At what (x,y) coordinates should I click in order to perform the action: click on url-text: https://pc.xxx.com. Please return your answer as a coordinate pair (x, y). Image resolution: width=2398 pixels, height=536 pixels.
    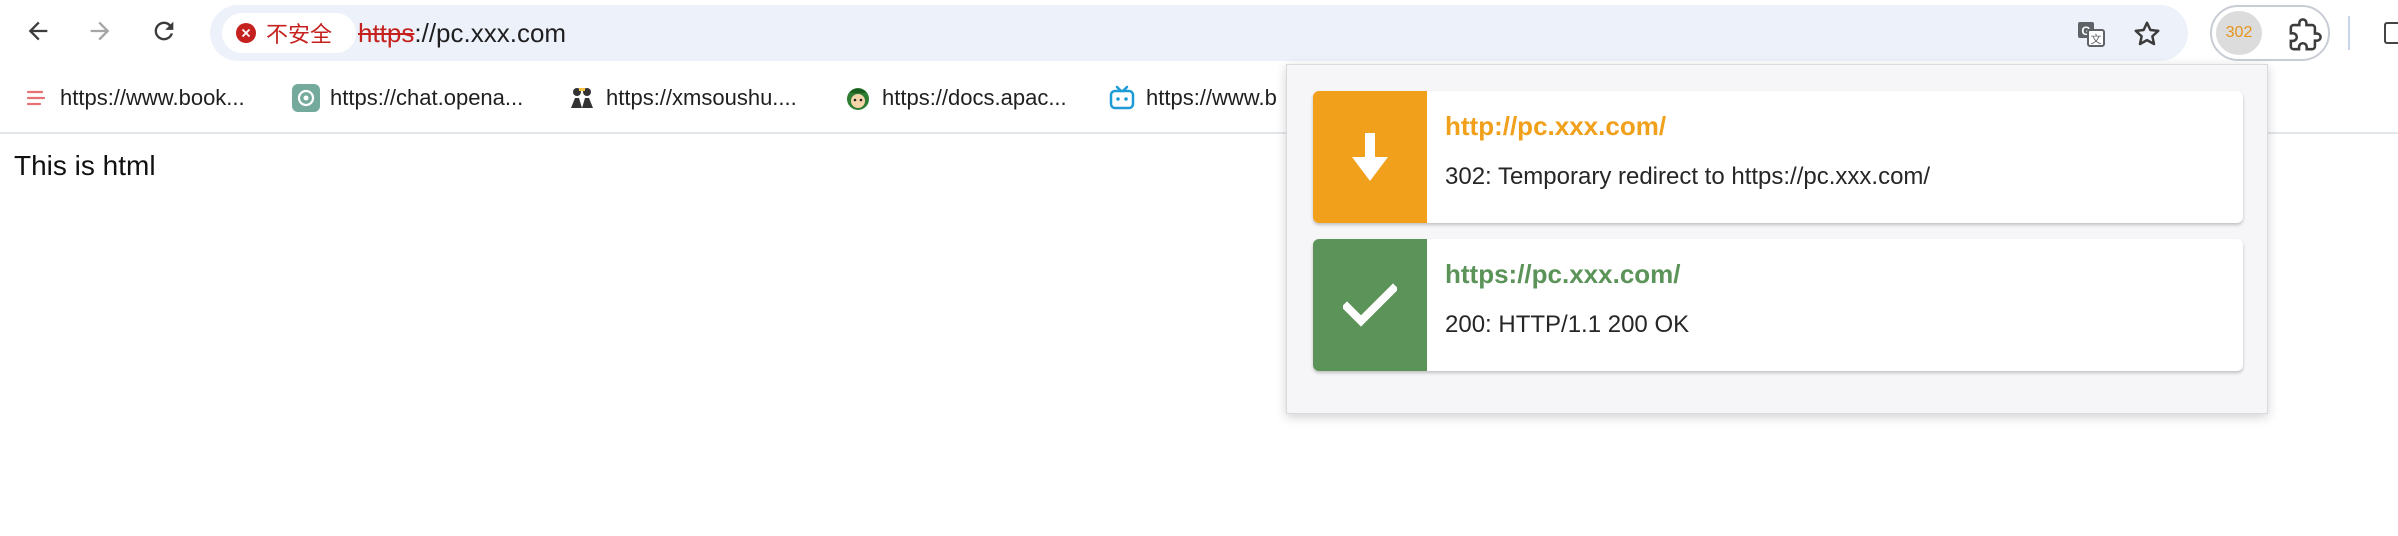
    Looking at the image, I should click on (462, 33).